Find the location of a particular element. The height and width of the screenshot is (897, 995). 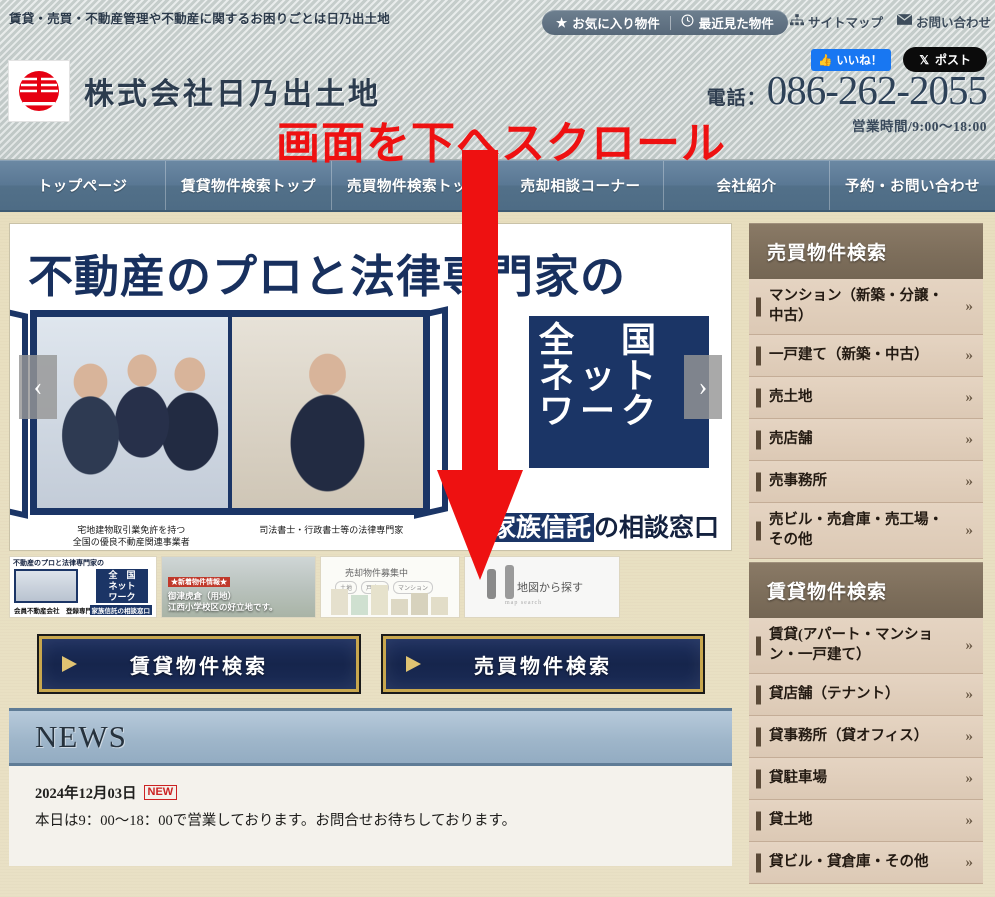

sidebar-item-mansion: マンション（新築・分譲・中古） » is located at coordinates (866, 307).